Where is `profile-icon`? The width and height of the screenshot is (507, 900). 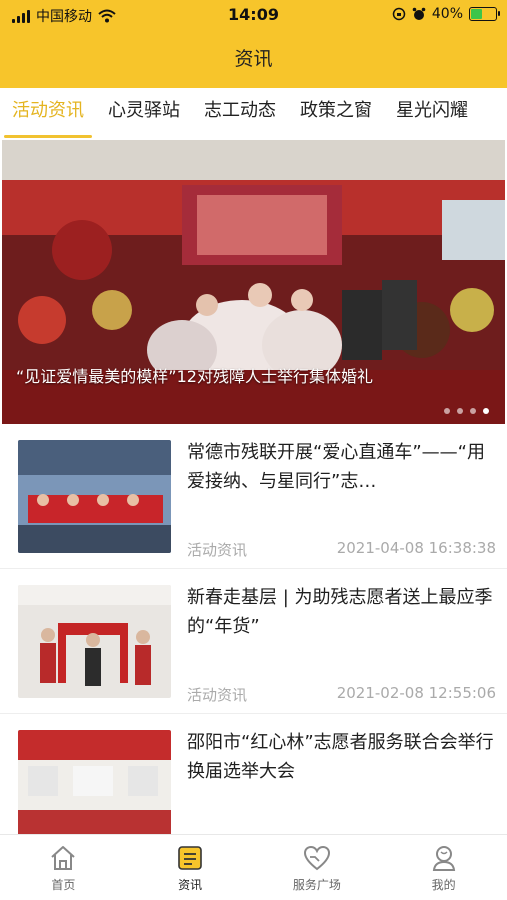 profile-icon is located at coordinates (443, 858).